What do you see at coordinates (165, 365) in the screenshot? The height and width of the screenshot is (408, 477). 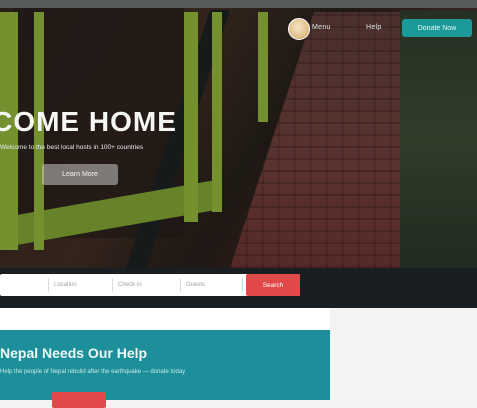 I see `promo-card` at bounding box center [165, 365].